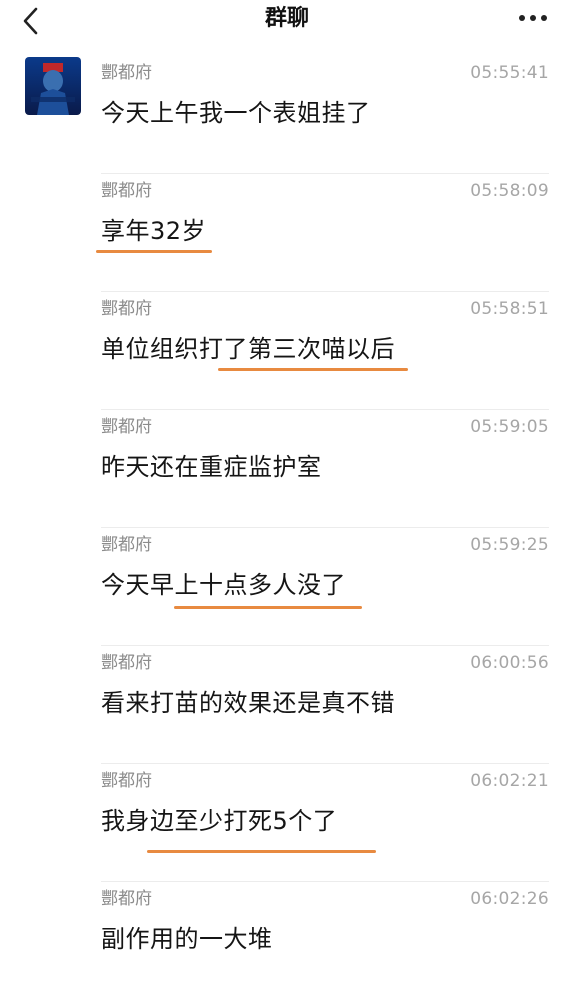  I want to click on list-item: 酆都府 06:02:26 副作用的一大堆, so click(325, 941).